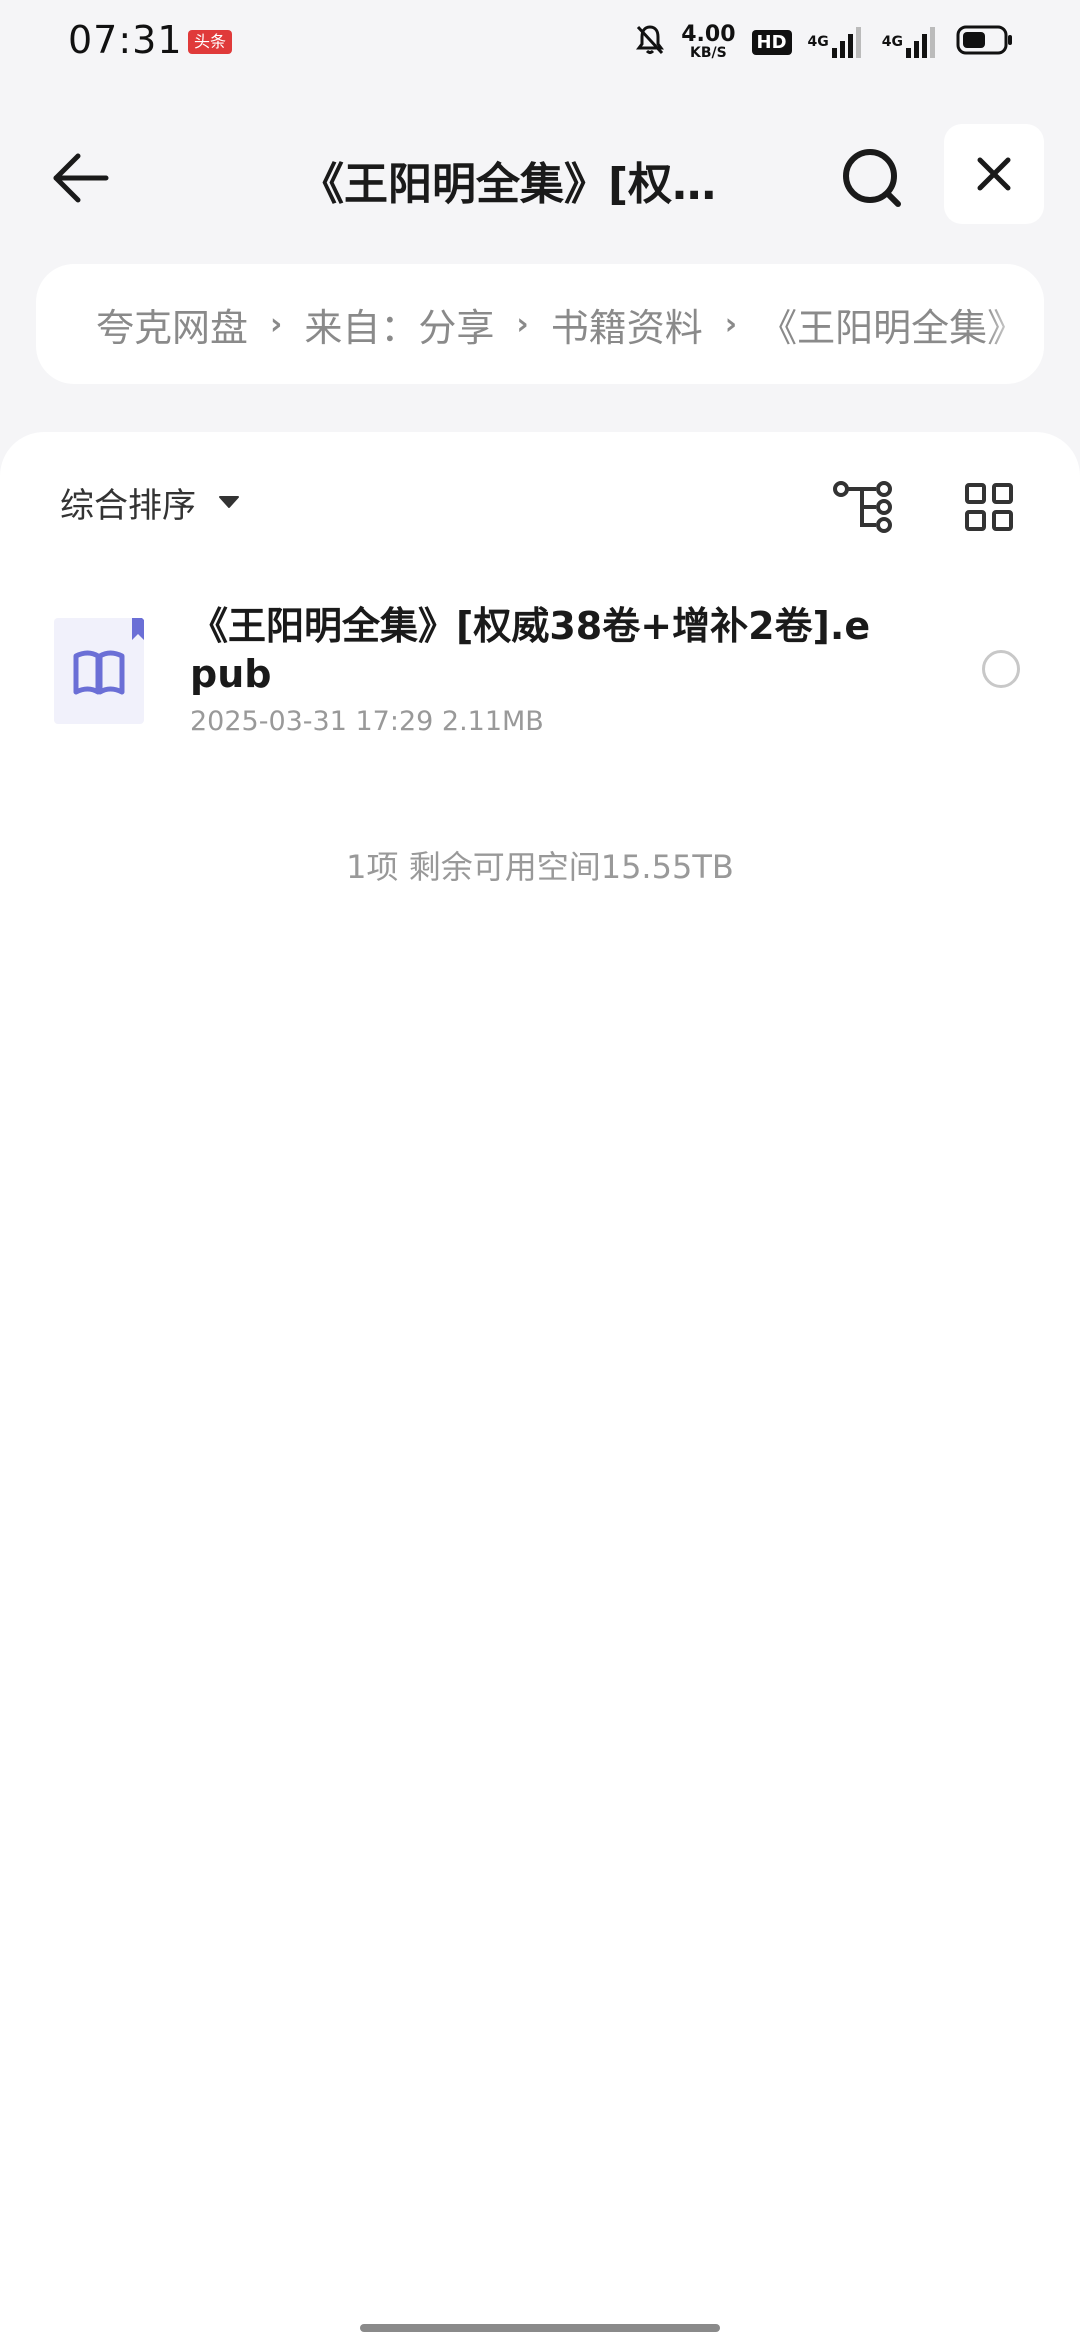 This screenshot has height=2340, width=1080. I want to click on caret-down-icon, so click(229, 502).